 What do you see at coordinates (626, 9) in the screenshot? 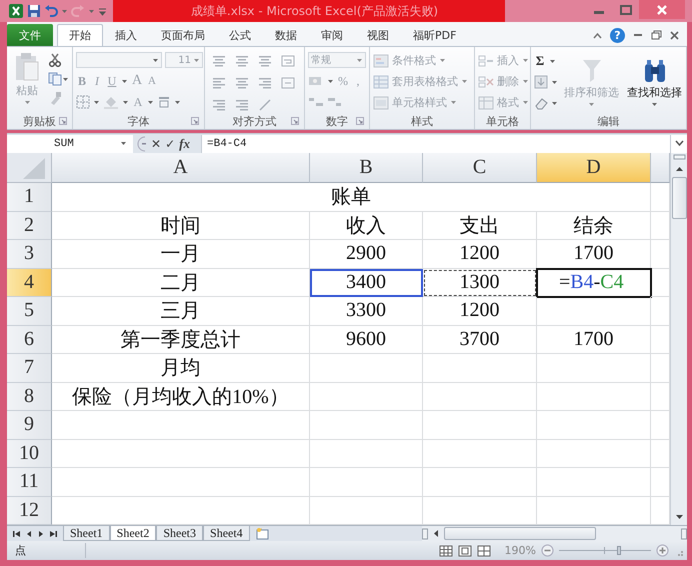
I see `maximize-icon` at bounding box center [626, 9].